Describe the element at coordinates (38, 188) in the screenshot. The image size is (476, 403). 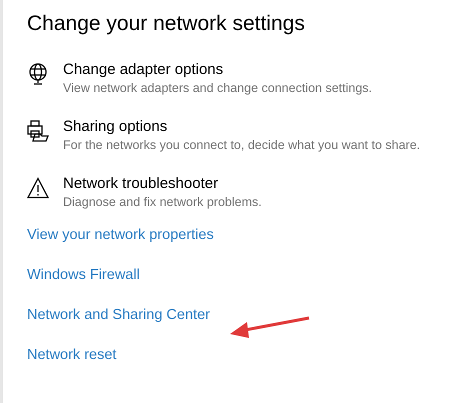
I see `warning-icon` at that location.